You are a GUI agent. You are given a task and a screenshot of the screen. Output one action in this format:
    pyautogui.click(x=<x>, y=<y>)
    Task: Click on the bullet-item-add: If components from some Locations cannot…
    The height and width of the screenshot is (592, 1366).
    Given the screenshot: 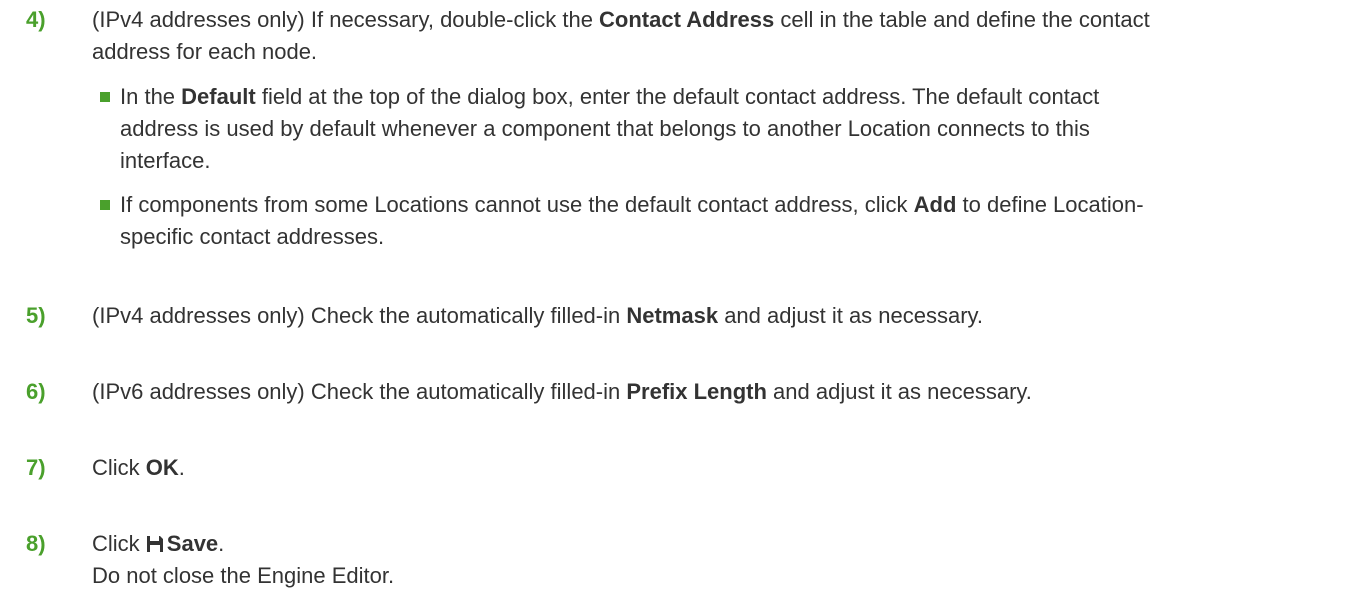 What is the action you would take?
    pyautogui.click(x=722, y=221)
    